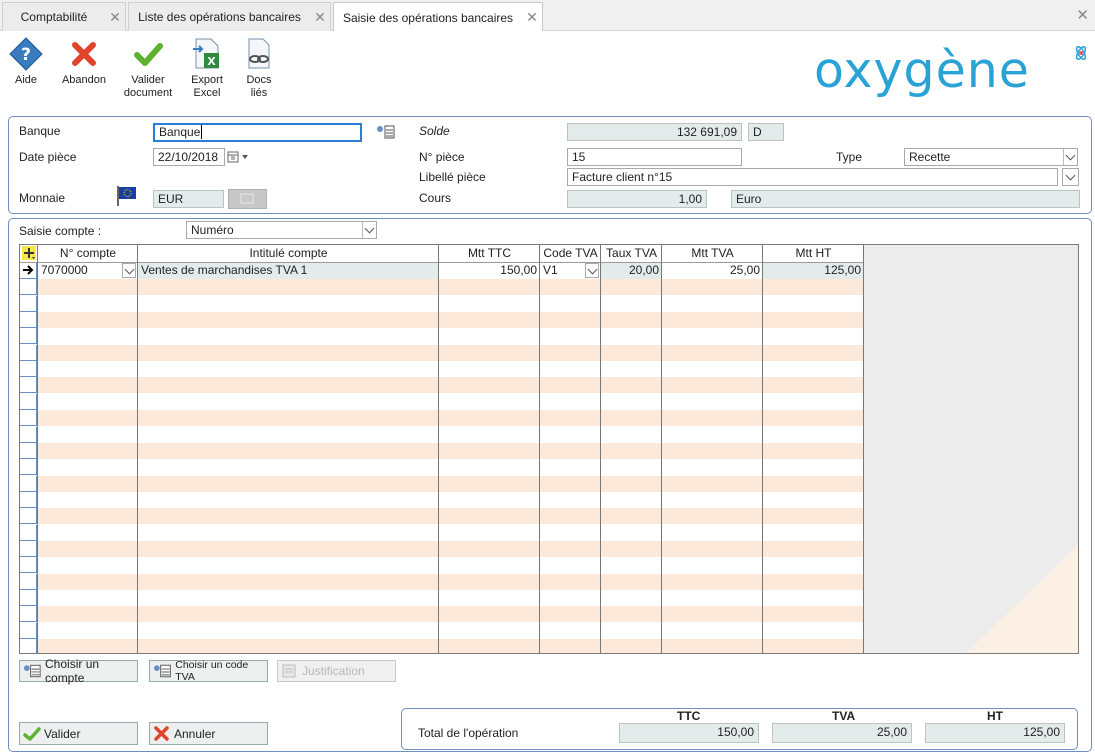  I want to click on tab-saisie-operations: Saisie des opérations bancaires ✕, so click(438, 17).